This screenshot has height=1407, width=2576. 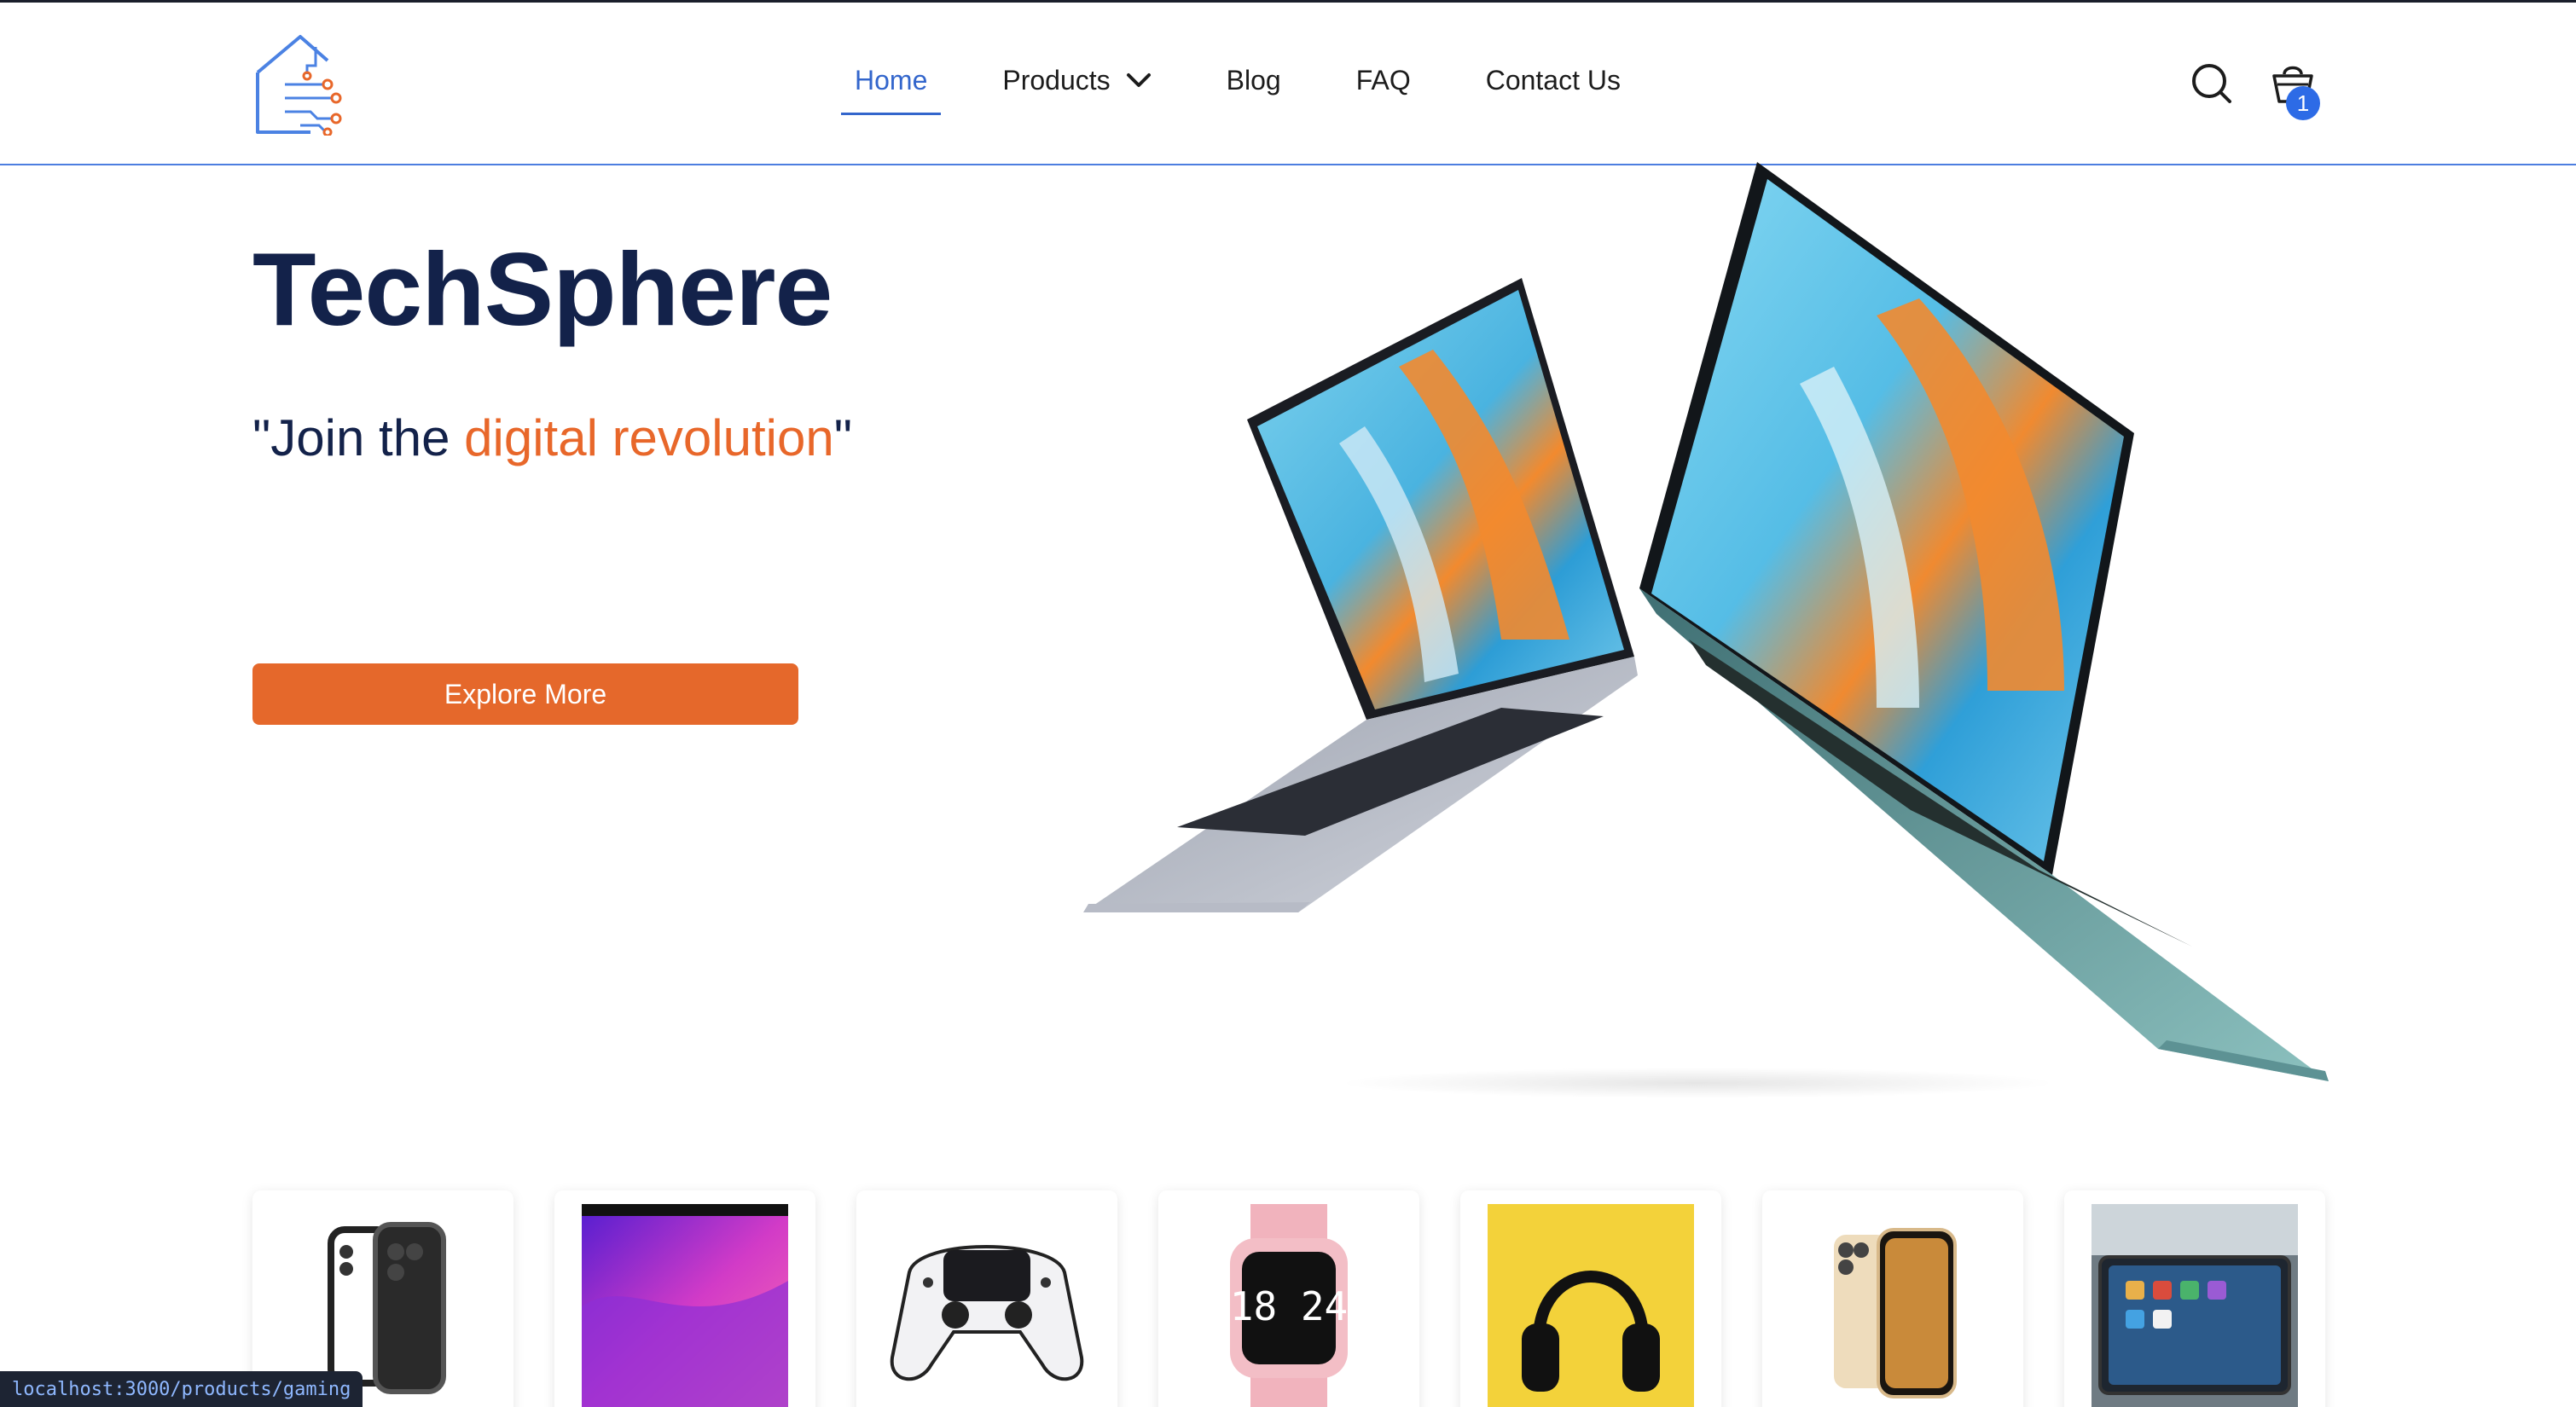 I want to click on svg-text: 18 24, so click(x=1289, y=1306).